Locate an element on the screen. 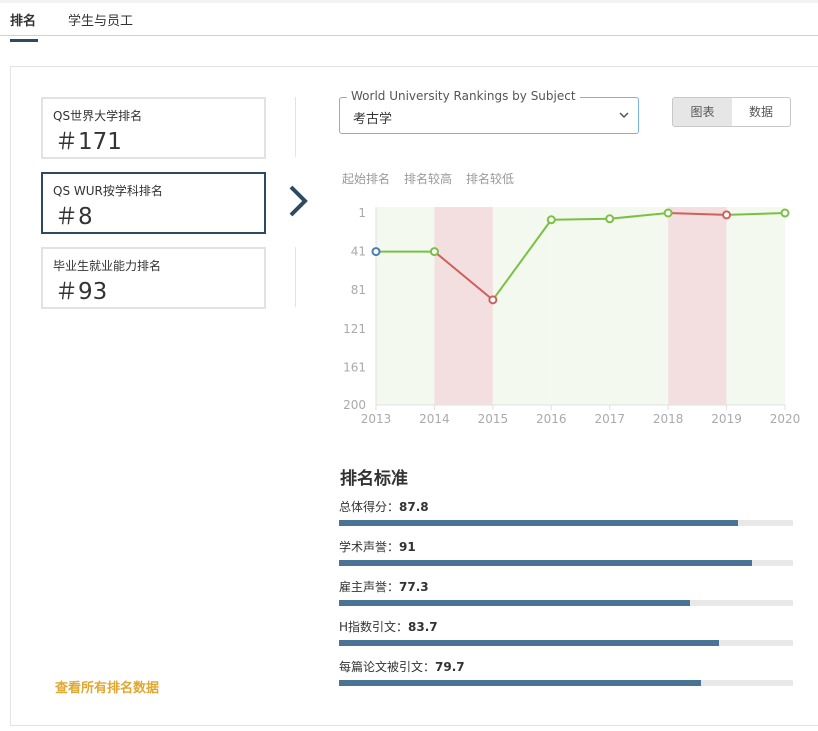 The width and height of the screenshot is (818, 731). rank-card-value: ＃93 is located at coordinates (81, 292).